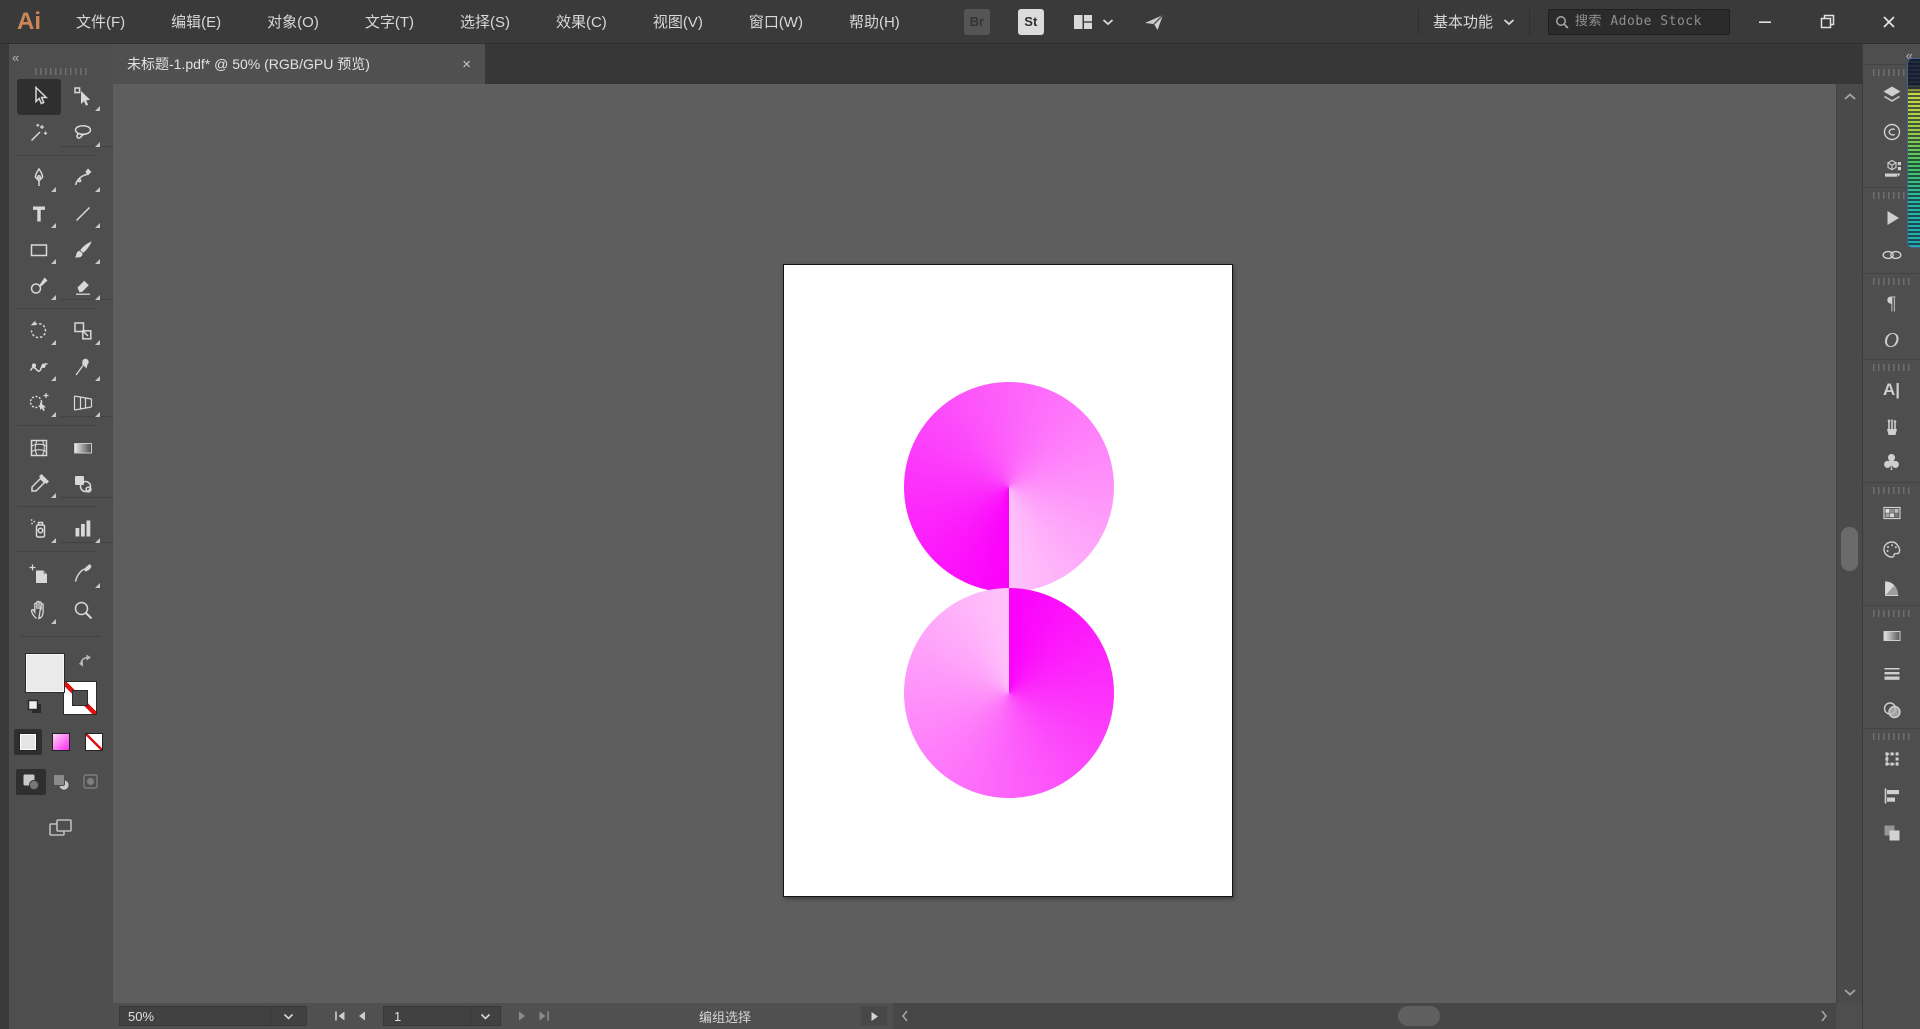  Describe the element at coordinates (39, 448) in the screenshot. I see `mesh-tool` at that location.